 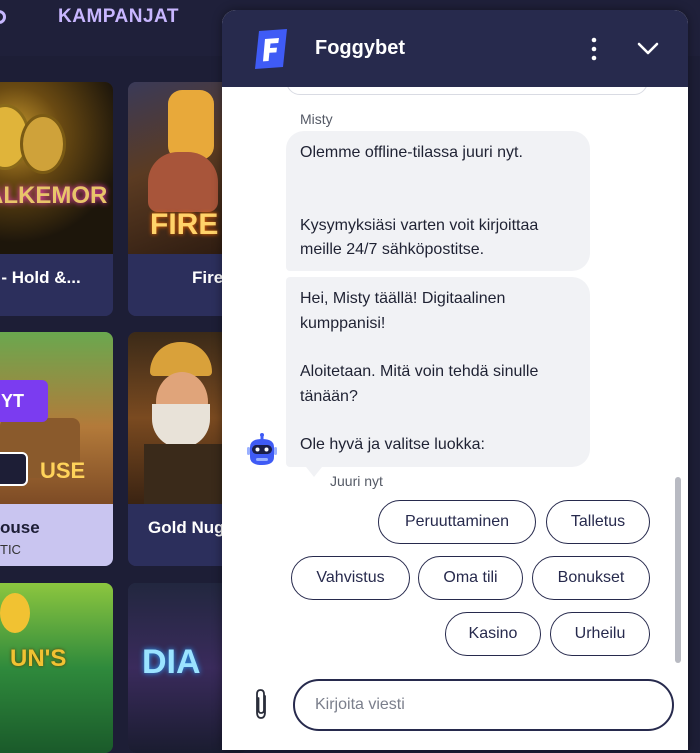 What do you see at coordinates (467, 91) in the screenshot?
I see `previous-message-bubble` at bounding box center [467, 91].